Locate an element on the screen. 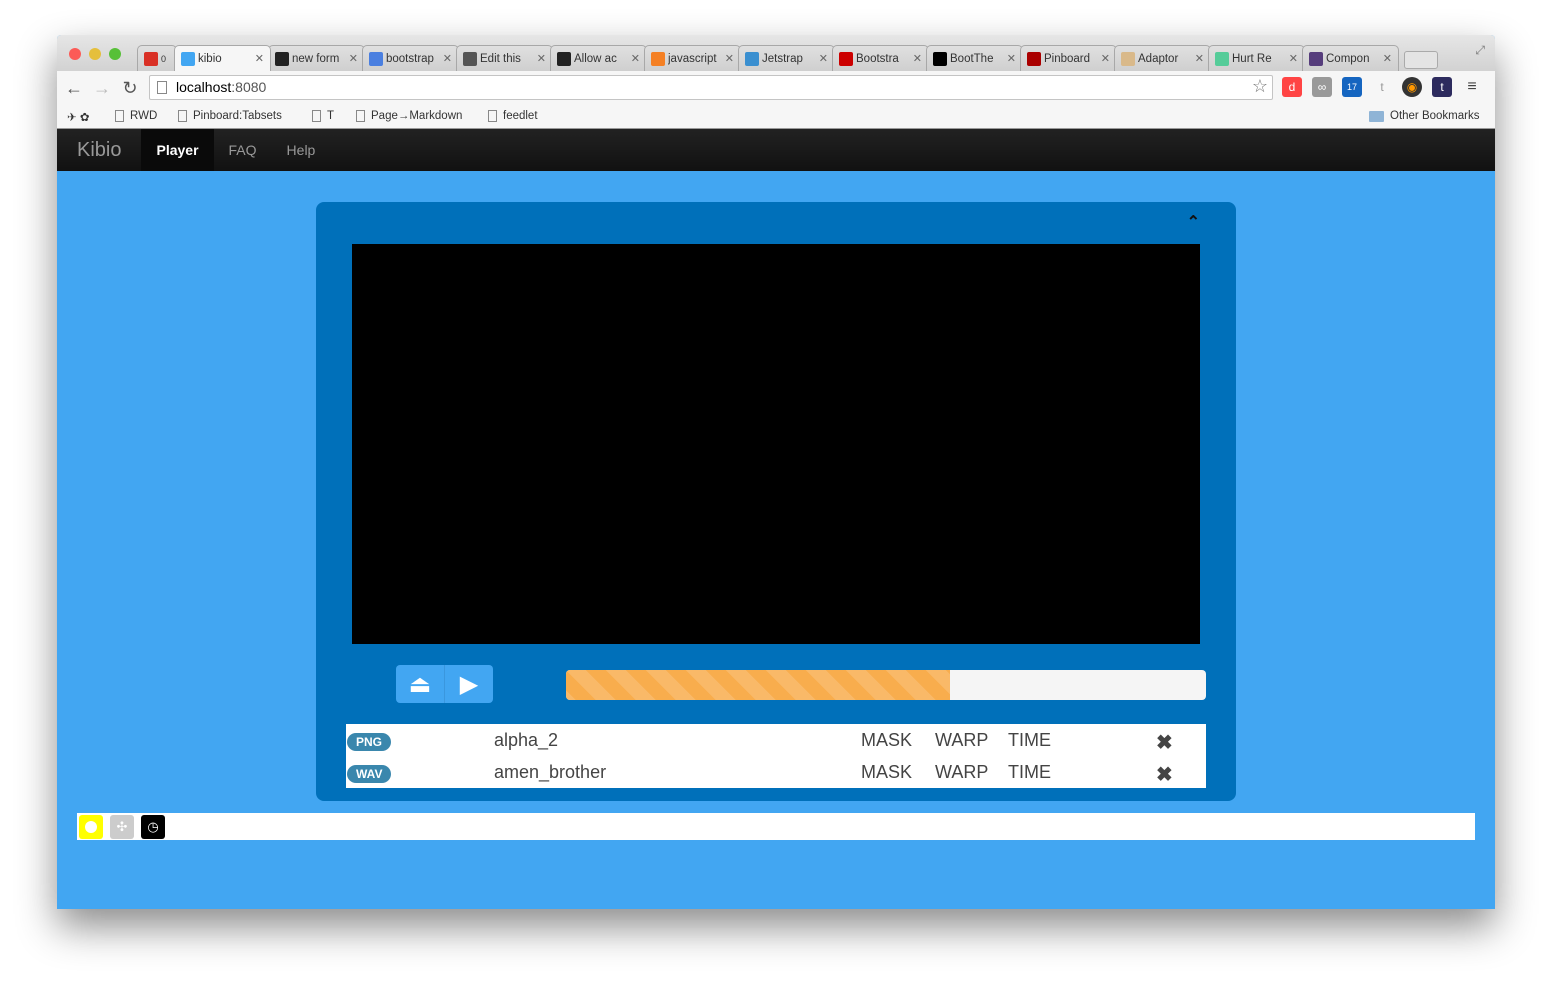  browser-toolbar: ← → ↻ localhost:8080 ☆ d ∞ 17 t ◉ t ≡ is located at coordinates (776, 88).